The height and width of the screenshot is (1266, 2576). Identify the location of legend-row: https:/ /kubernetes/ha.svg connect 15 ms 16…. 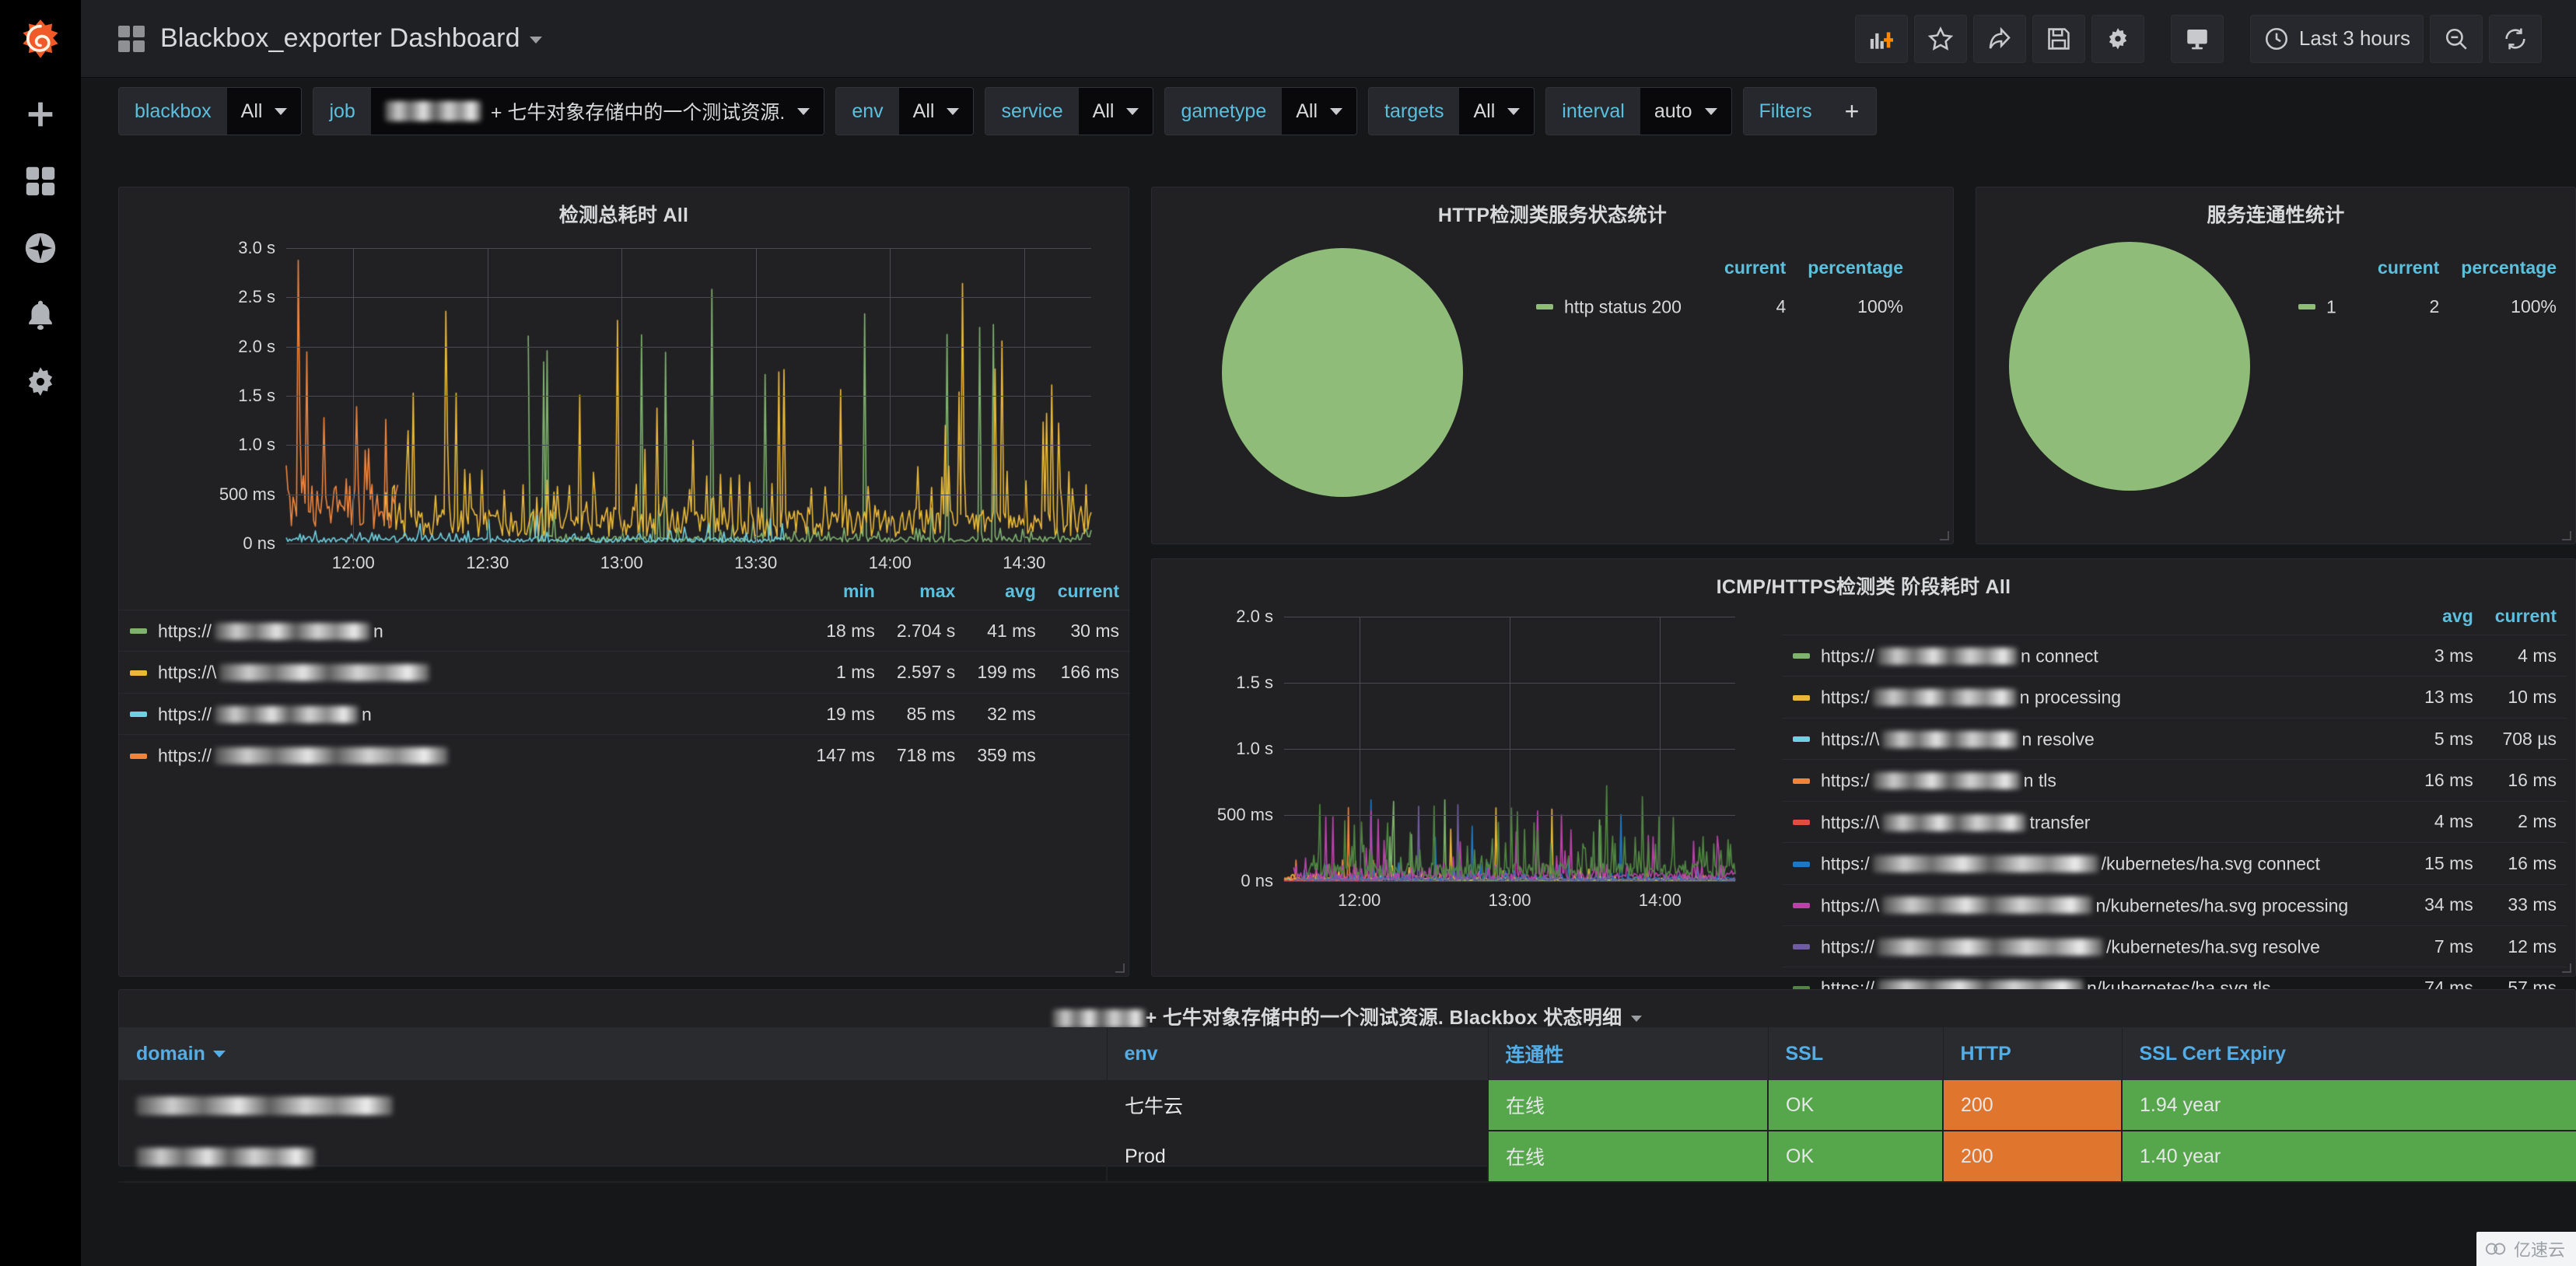
(2175, 864).